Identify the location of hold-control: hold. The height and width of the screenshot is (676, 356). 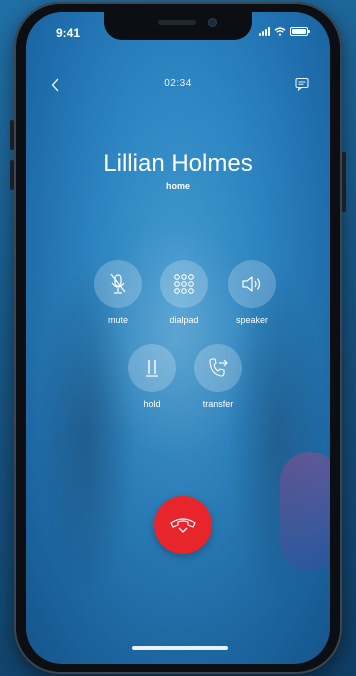
(152, 376).